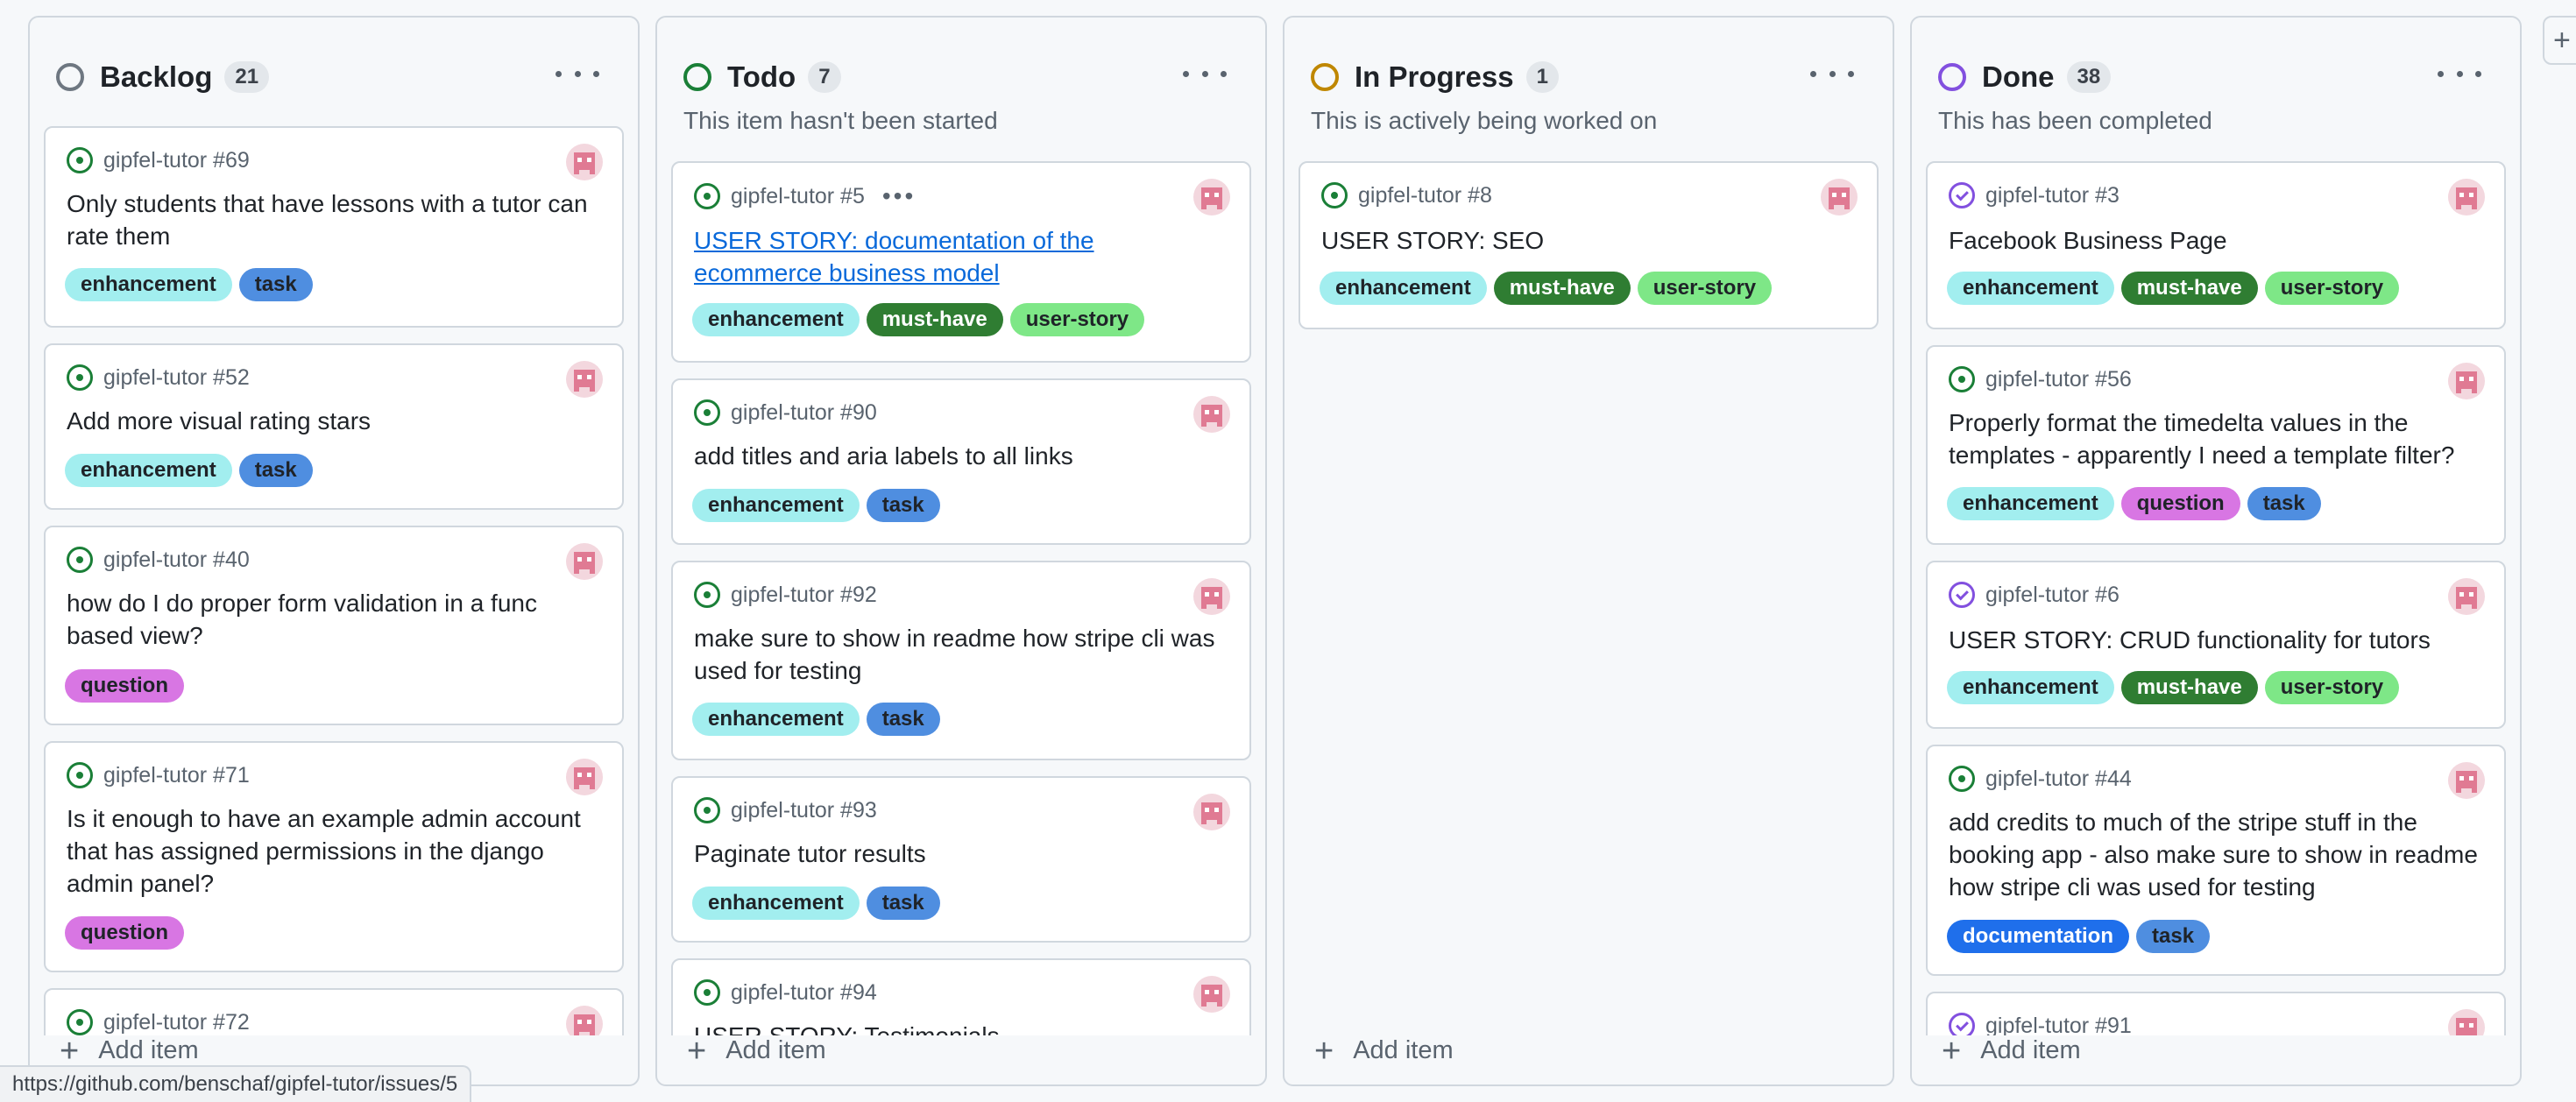 The height and width of the screenshot is (1102, 2576). What do you see at coordinates (2058, 1025) in the screenshot?
I see `issue-reference: gipfel-tutor #91` at bounding box center [2058, 1025].